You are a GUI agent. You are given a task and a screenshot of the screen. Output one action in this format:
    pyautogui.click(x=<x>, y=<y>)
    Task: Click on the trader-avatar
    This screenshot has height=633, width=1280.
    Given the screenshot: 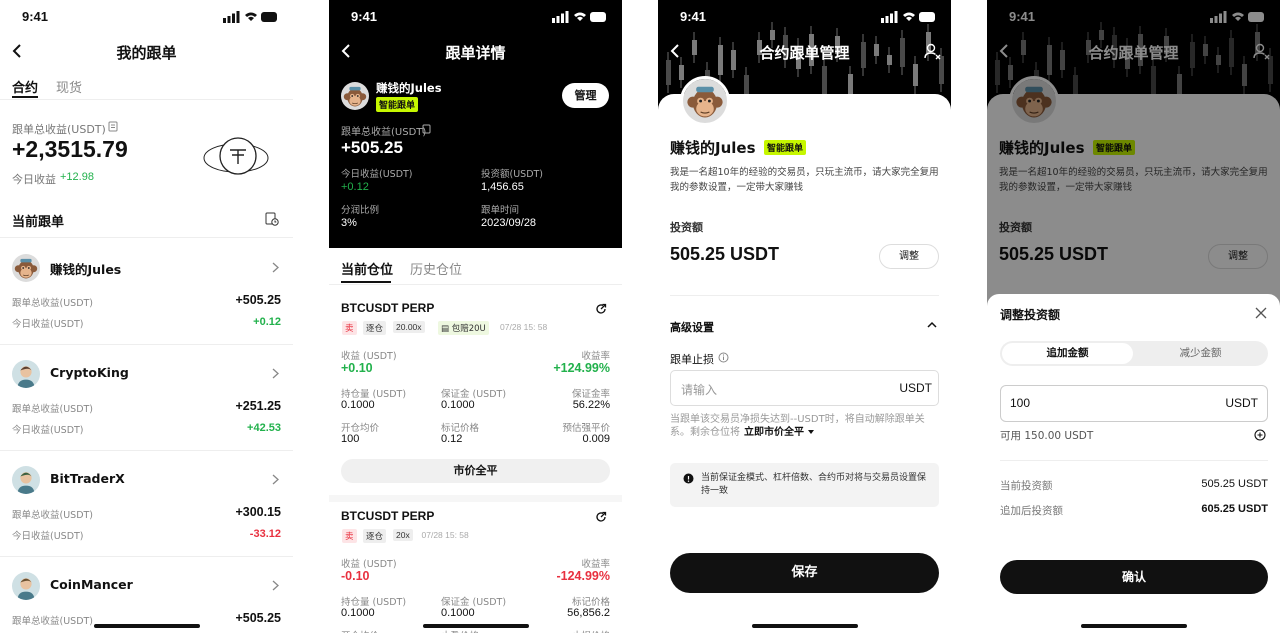 What is the action you would take?
    pyautogui.click(x=355, y=96)
    